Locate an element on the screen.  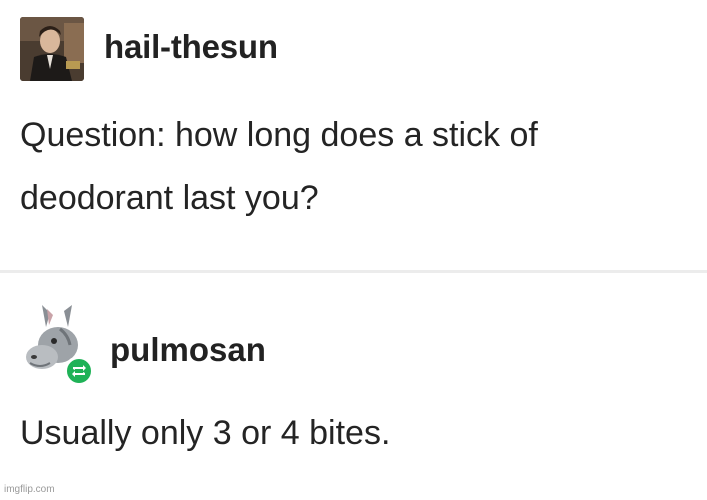
post-text-line: Question: how long does a stick of is located at coordinates (279, 135).